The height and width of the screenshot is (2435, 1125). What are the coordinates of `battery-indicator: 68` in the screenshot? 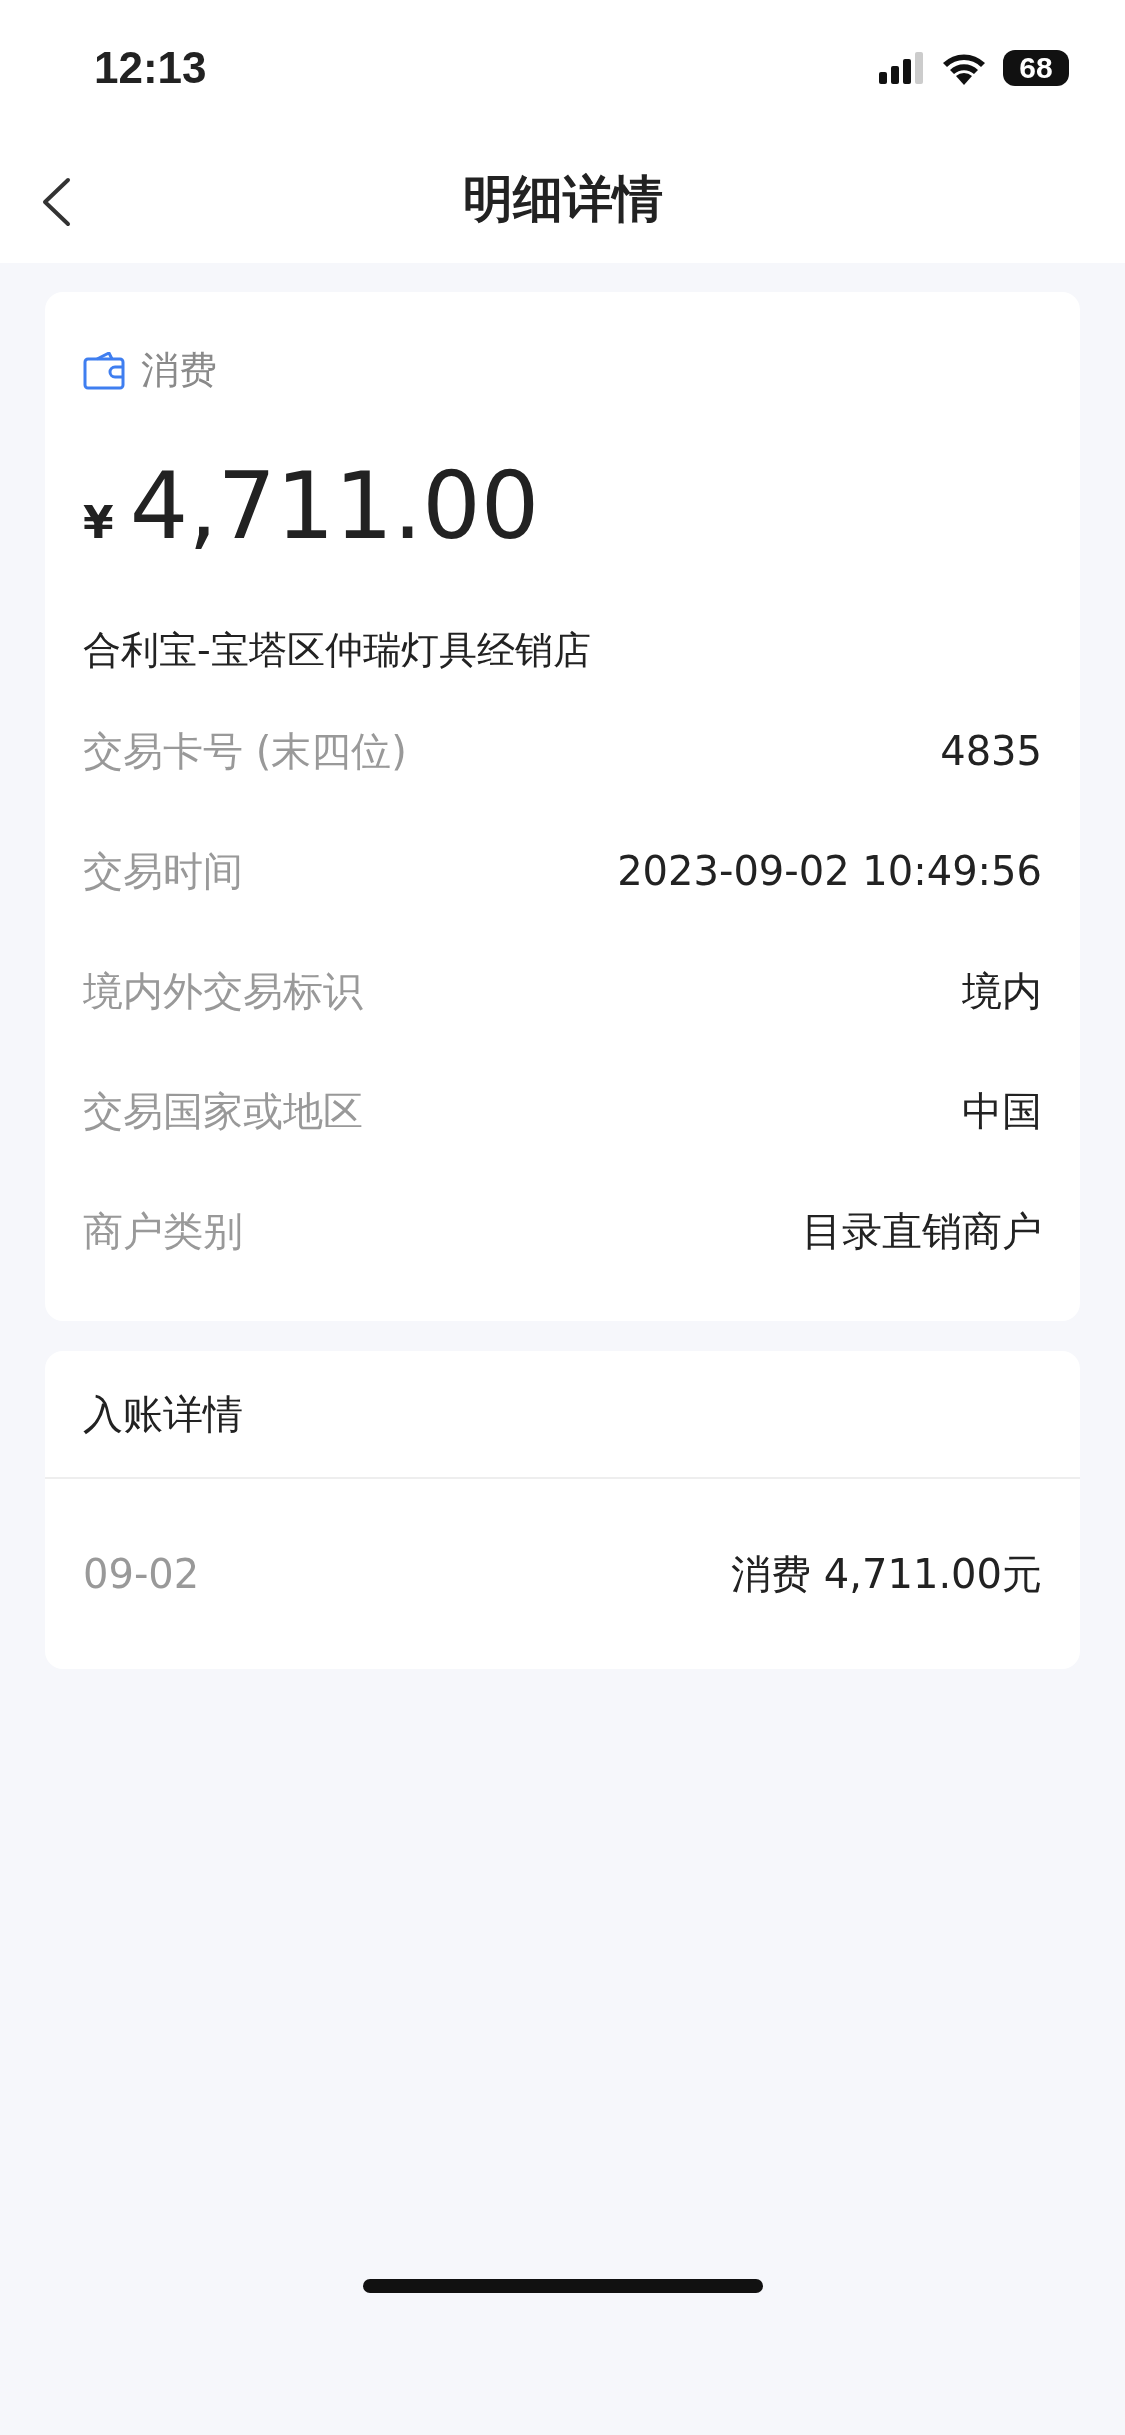 It's located at (1036, 67).